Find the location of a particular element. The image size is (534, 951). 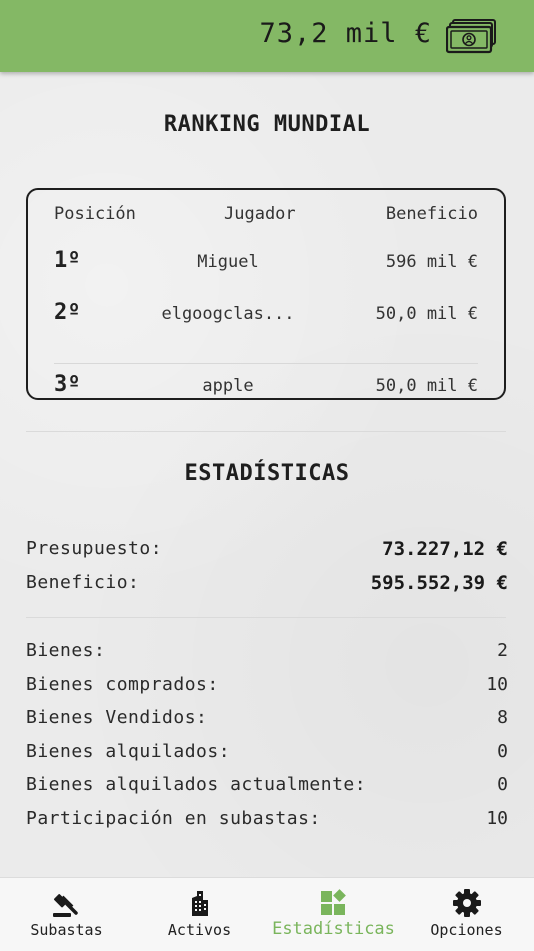

top-bar: 73,2 mil € is located at coordinates (267, 36).